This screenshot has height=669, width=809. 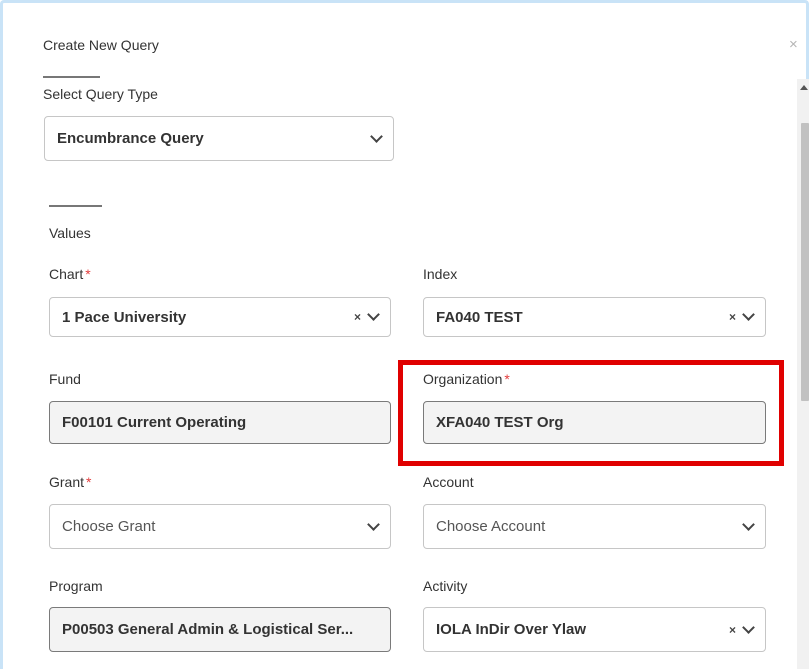 What do you see at coordinates (500, 422) in the screenshot?
I see `organization-value: XFA040 TEST Org` at bounding box center [500, 422].